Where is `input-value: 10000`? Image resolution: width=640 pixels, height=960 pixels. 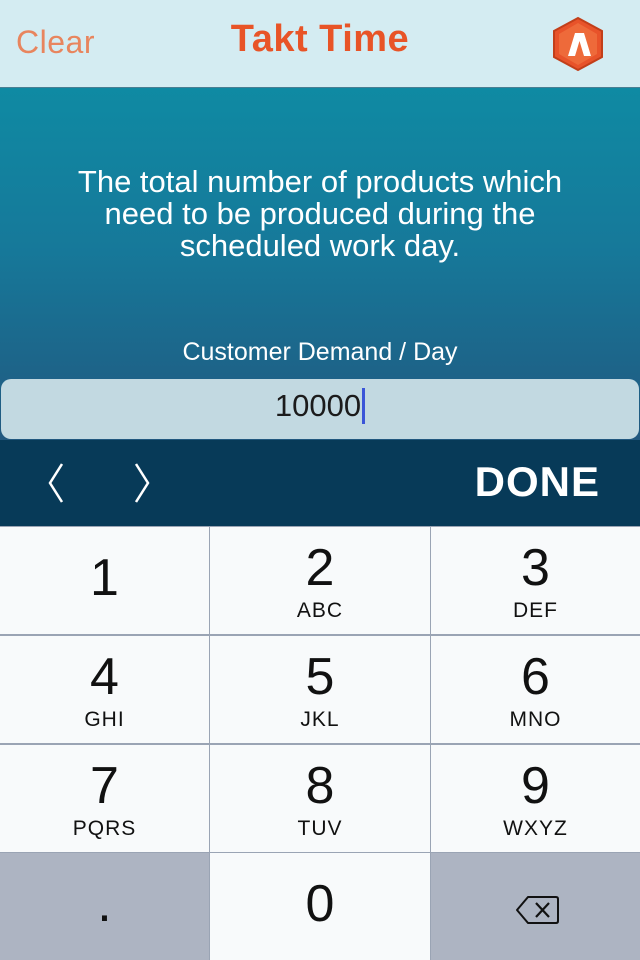
input-value: 10000 is located at coordinates (318, 405).